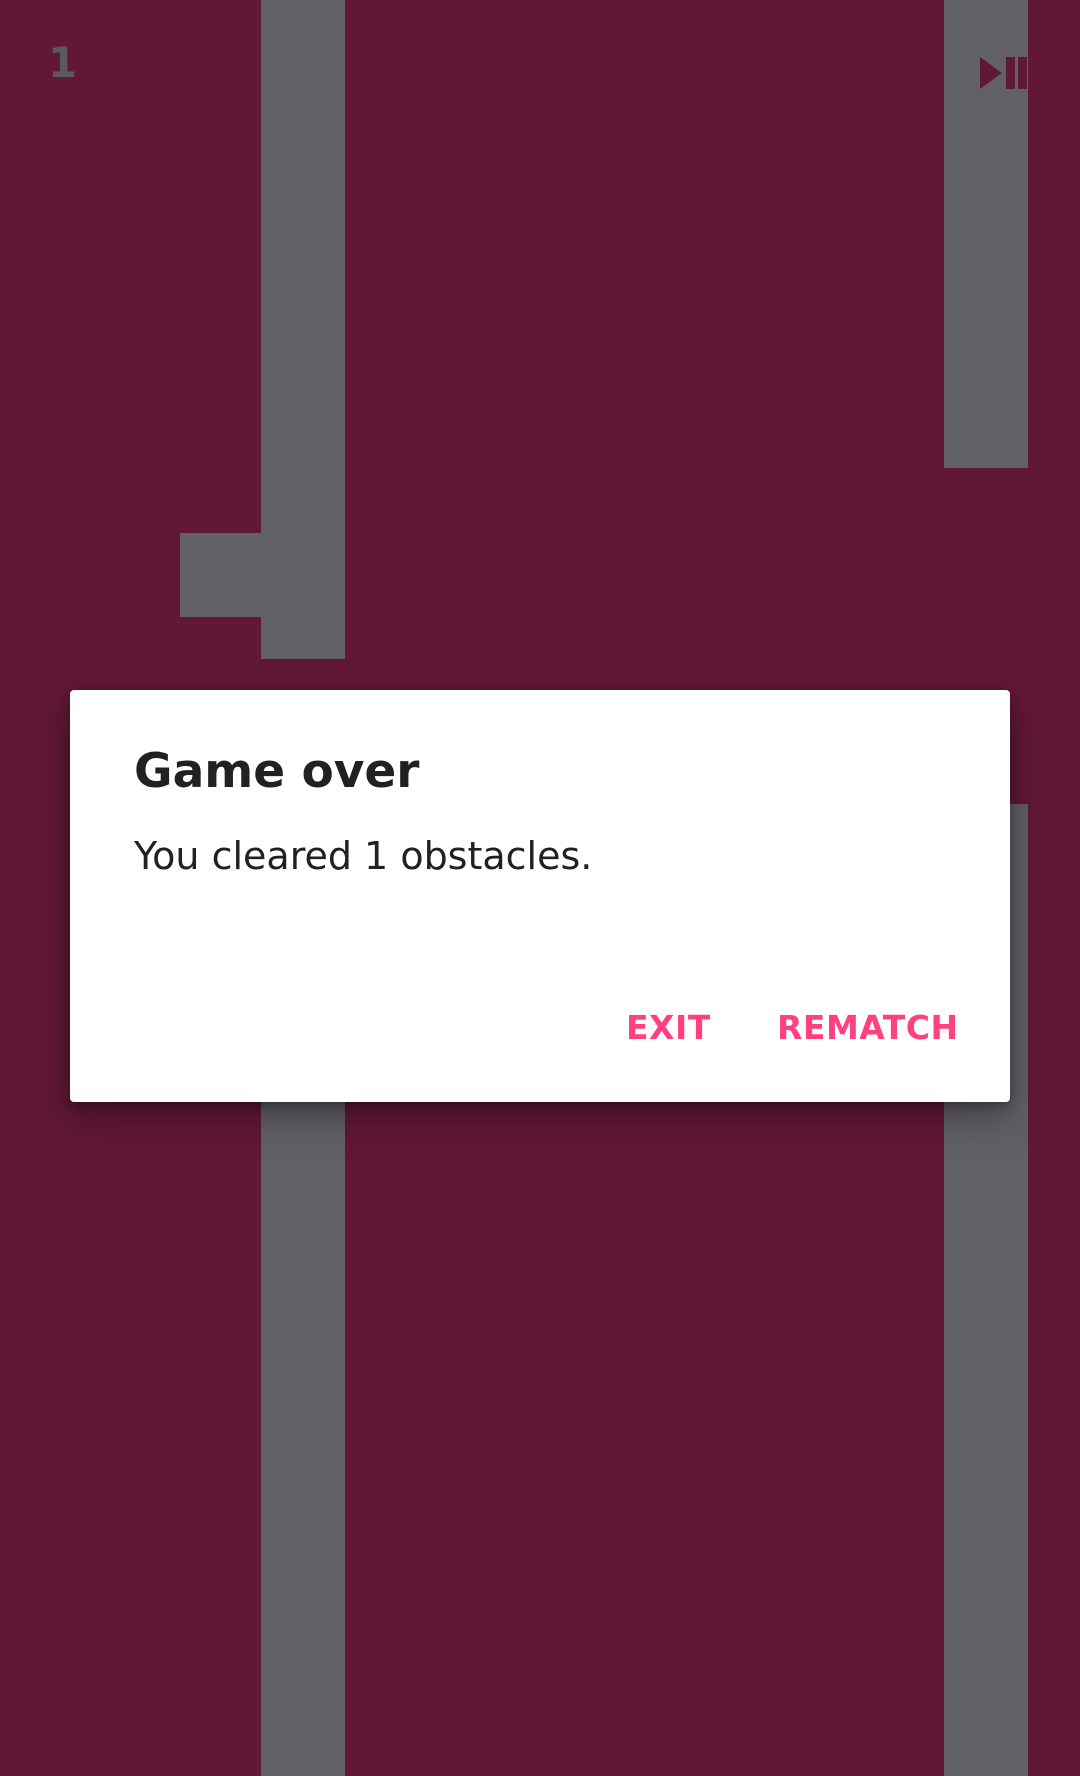 The image size is (1080, 1776). Describe the element at coordinates (668, 1028) in the screenshot. I see `exit-button: EXIT` at that location.